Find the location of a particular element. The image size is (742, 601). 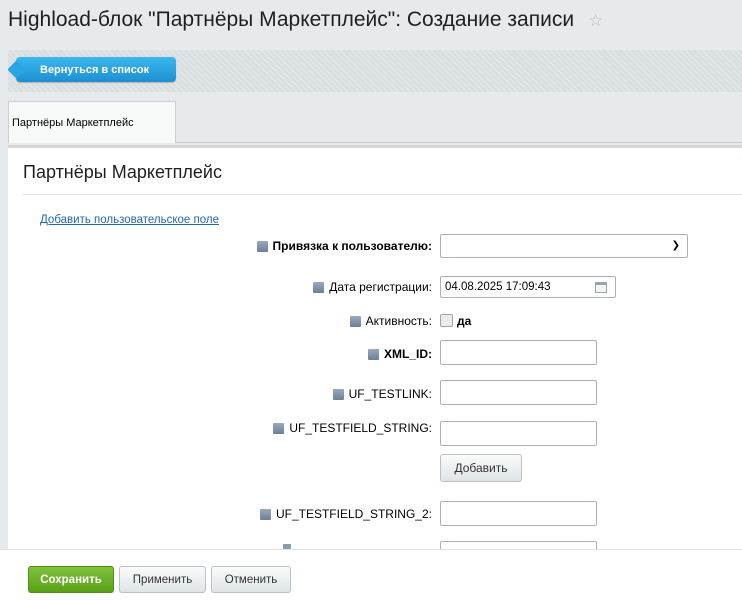

panel-title: Партнёры Маркетплейс is located at coordinates (122, 172).